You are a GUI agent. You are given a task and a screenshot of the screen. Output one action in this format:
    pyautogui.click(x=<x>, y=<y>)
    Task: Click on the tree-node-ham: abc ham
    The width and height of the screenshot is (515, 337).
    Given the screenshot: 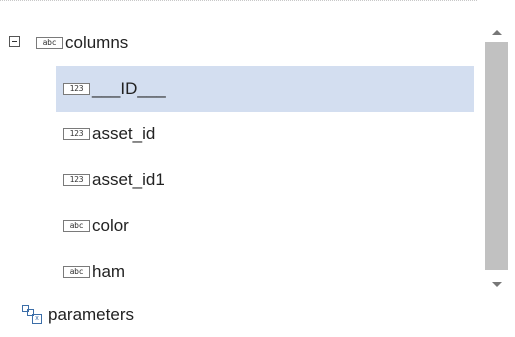 What is the action you would take?
    pyautogui.click(x=94, y=272)
    